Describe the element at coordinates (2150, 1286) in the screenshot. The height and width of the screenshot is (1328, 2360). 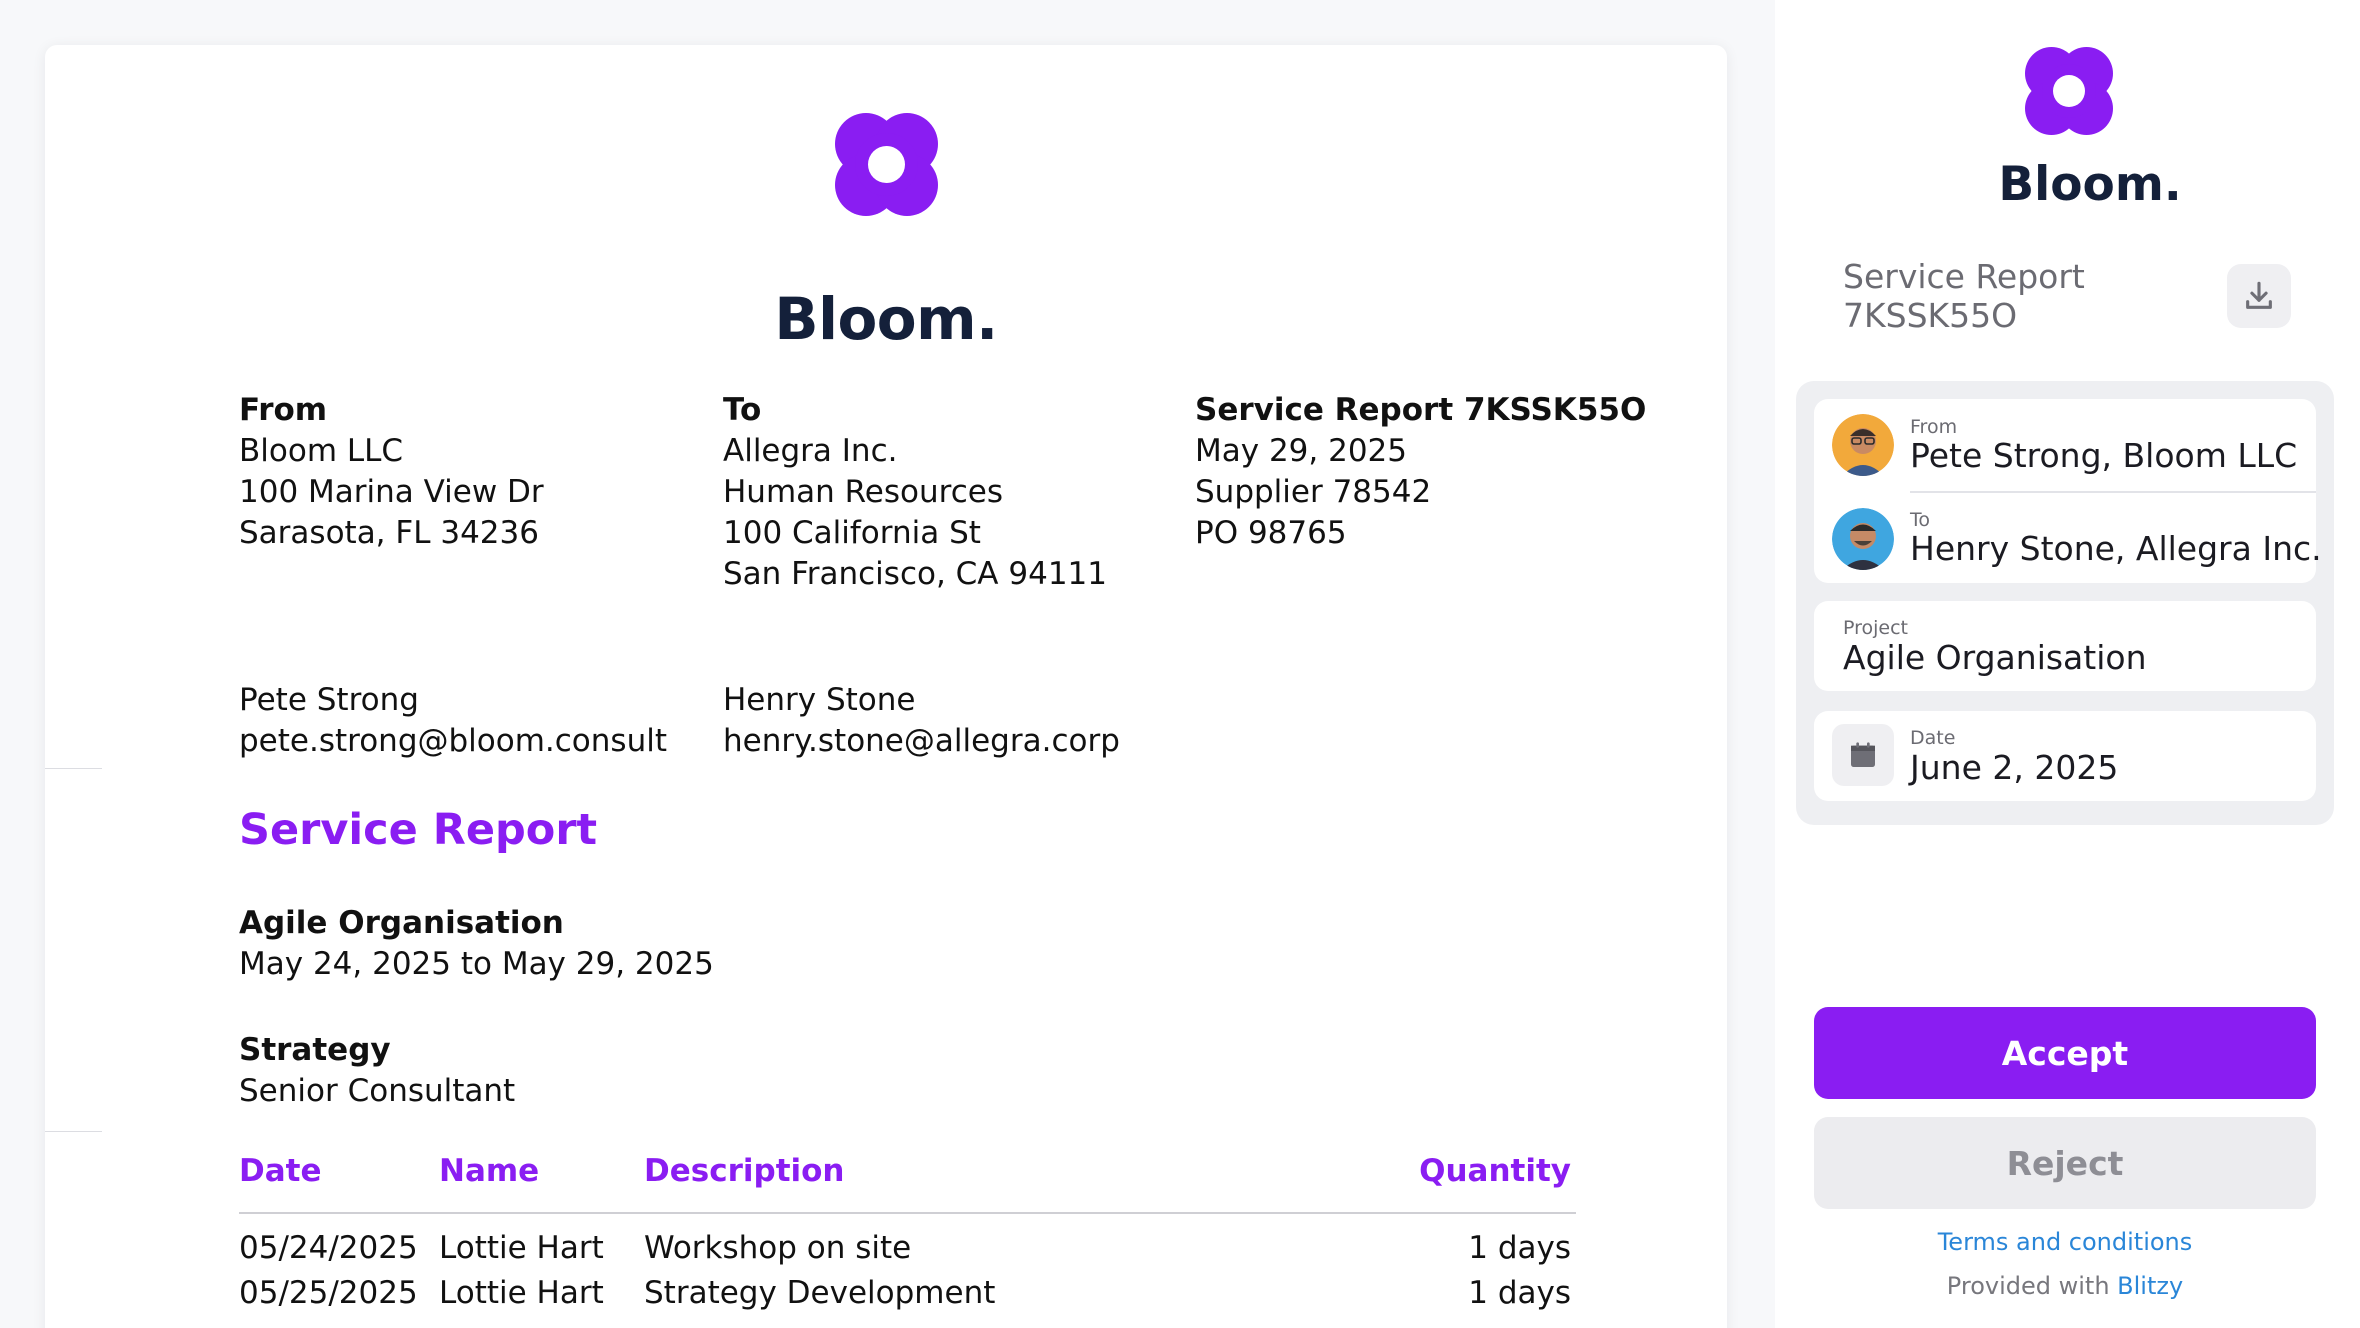
I see `provider-link: Blitzy` at that location.